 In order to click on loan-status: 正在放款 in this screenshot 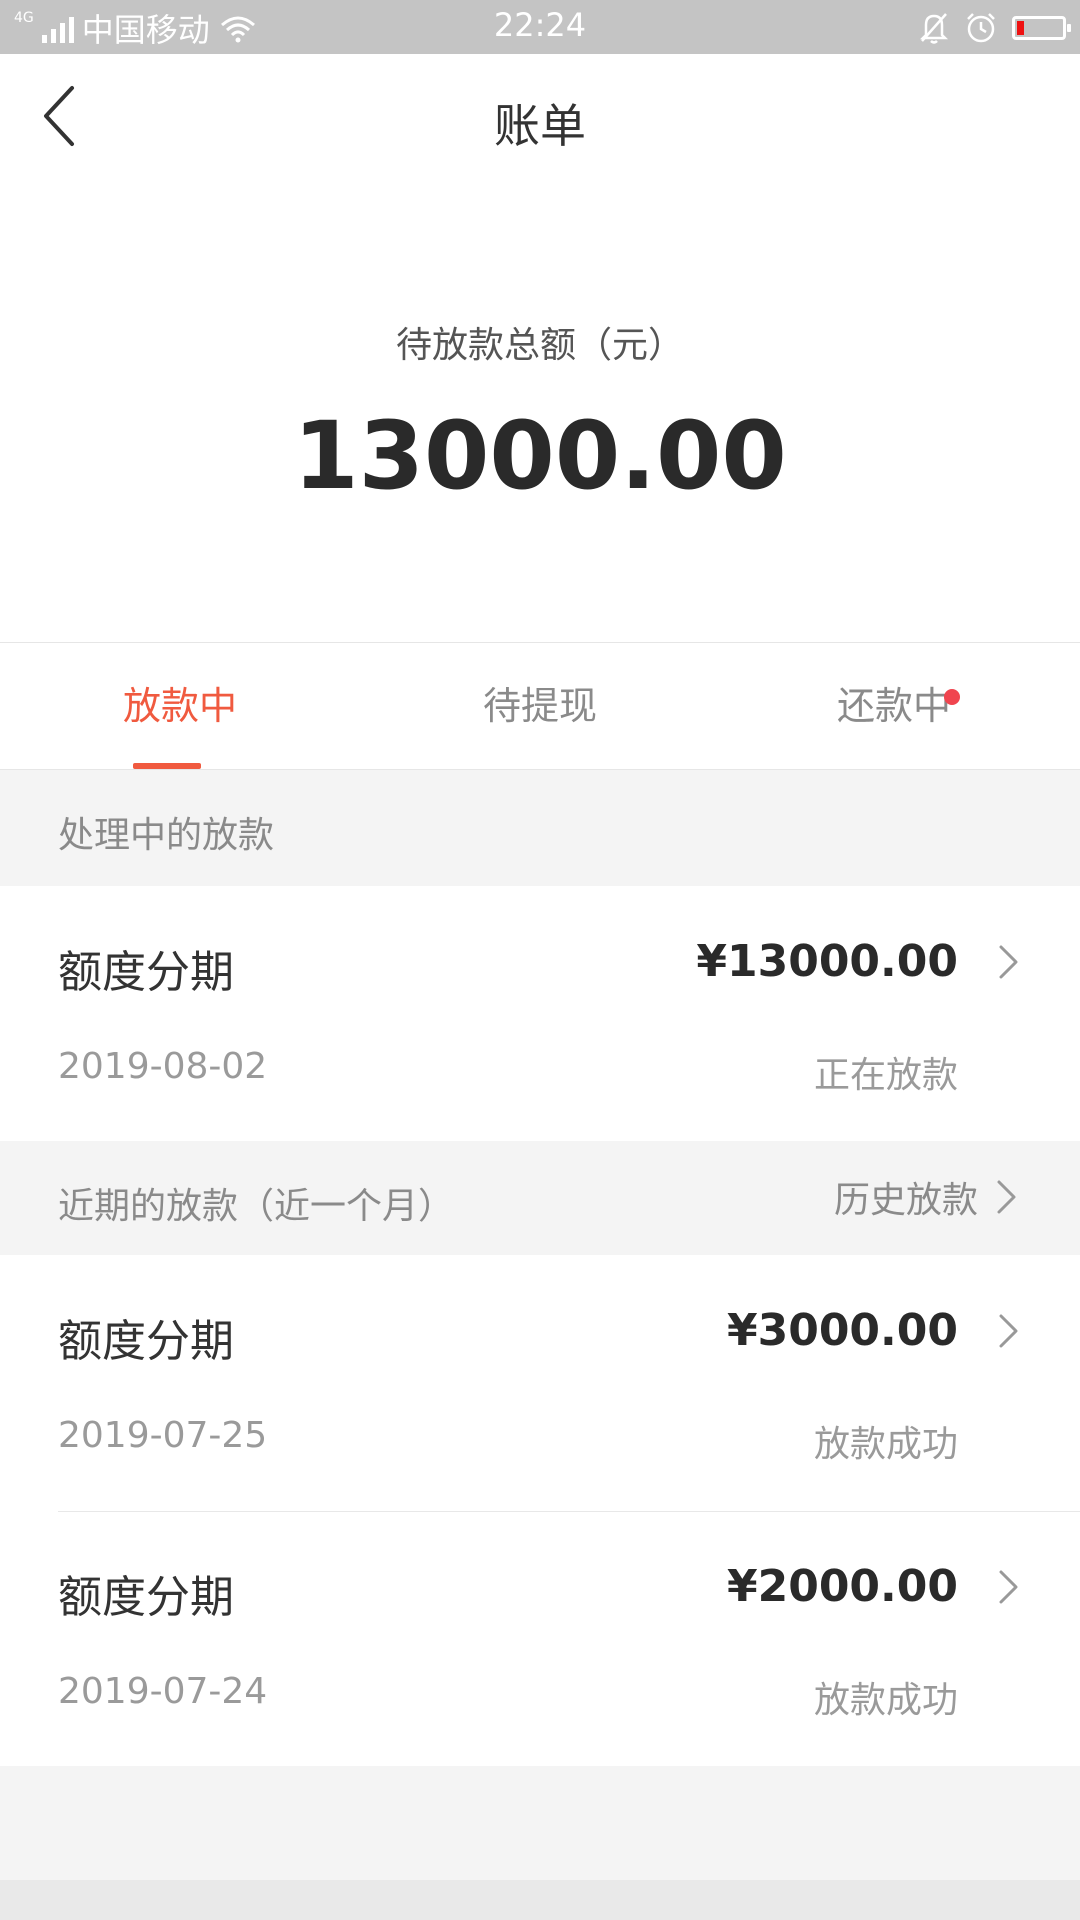, I will do `click(885, 1075)`.